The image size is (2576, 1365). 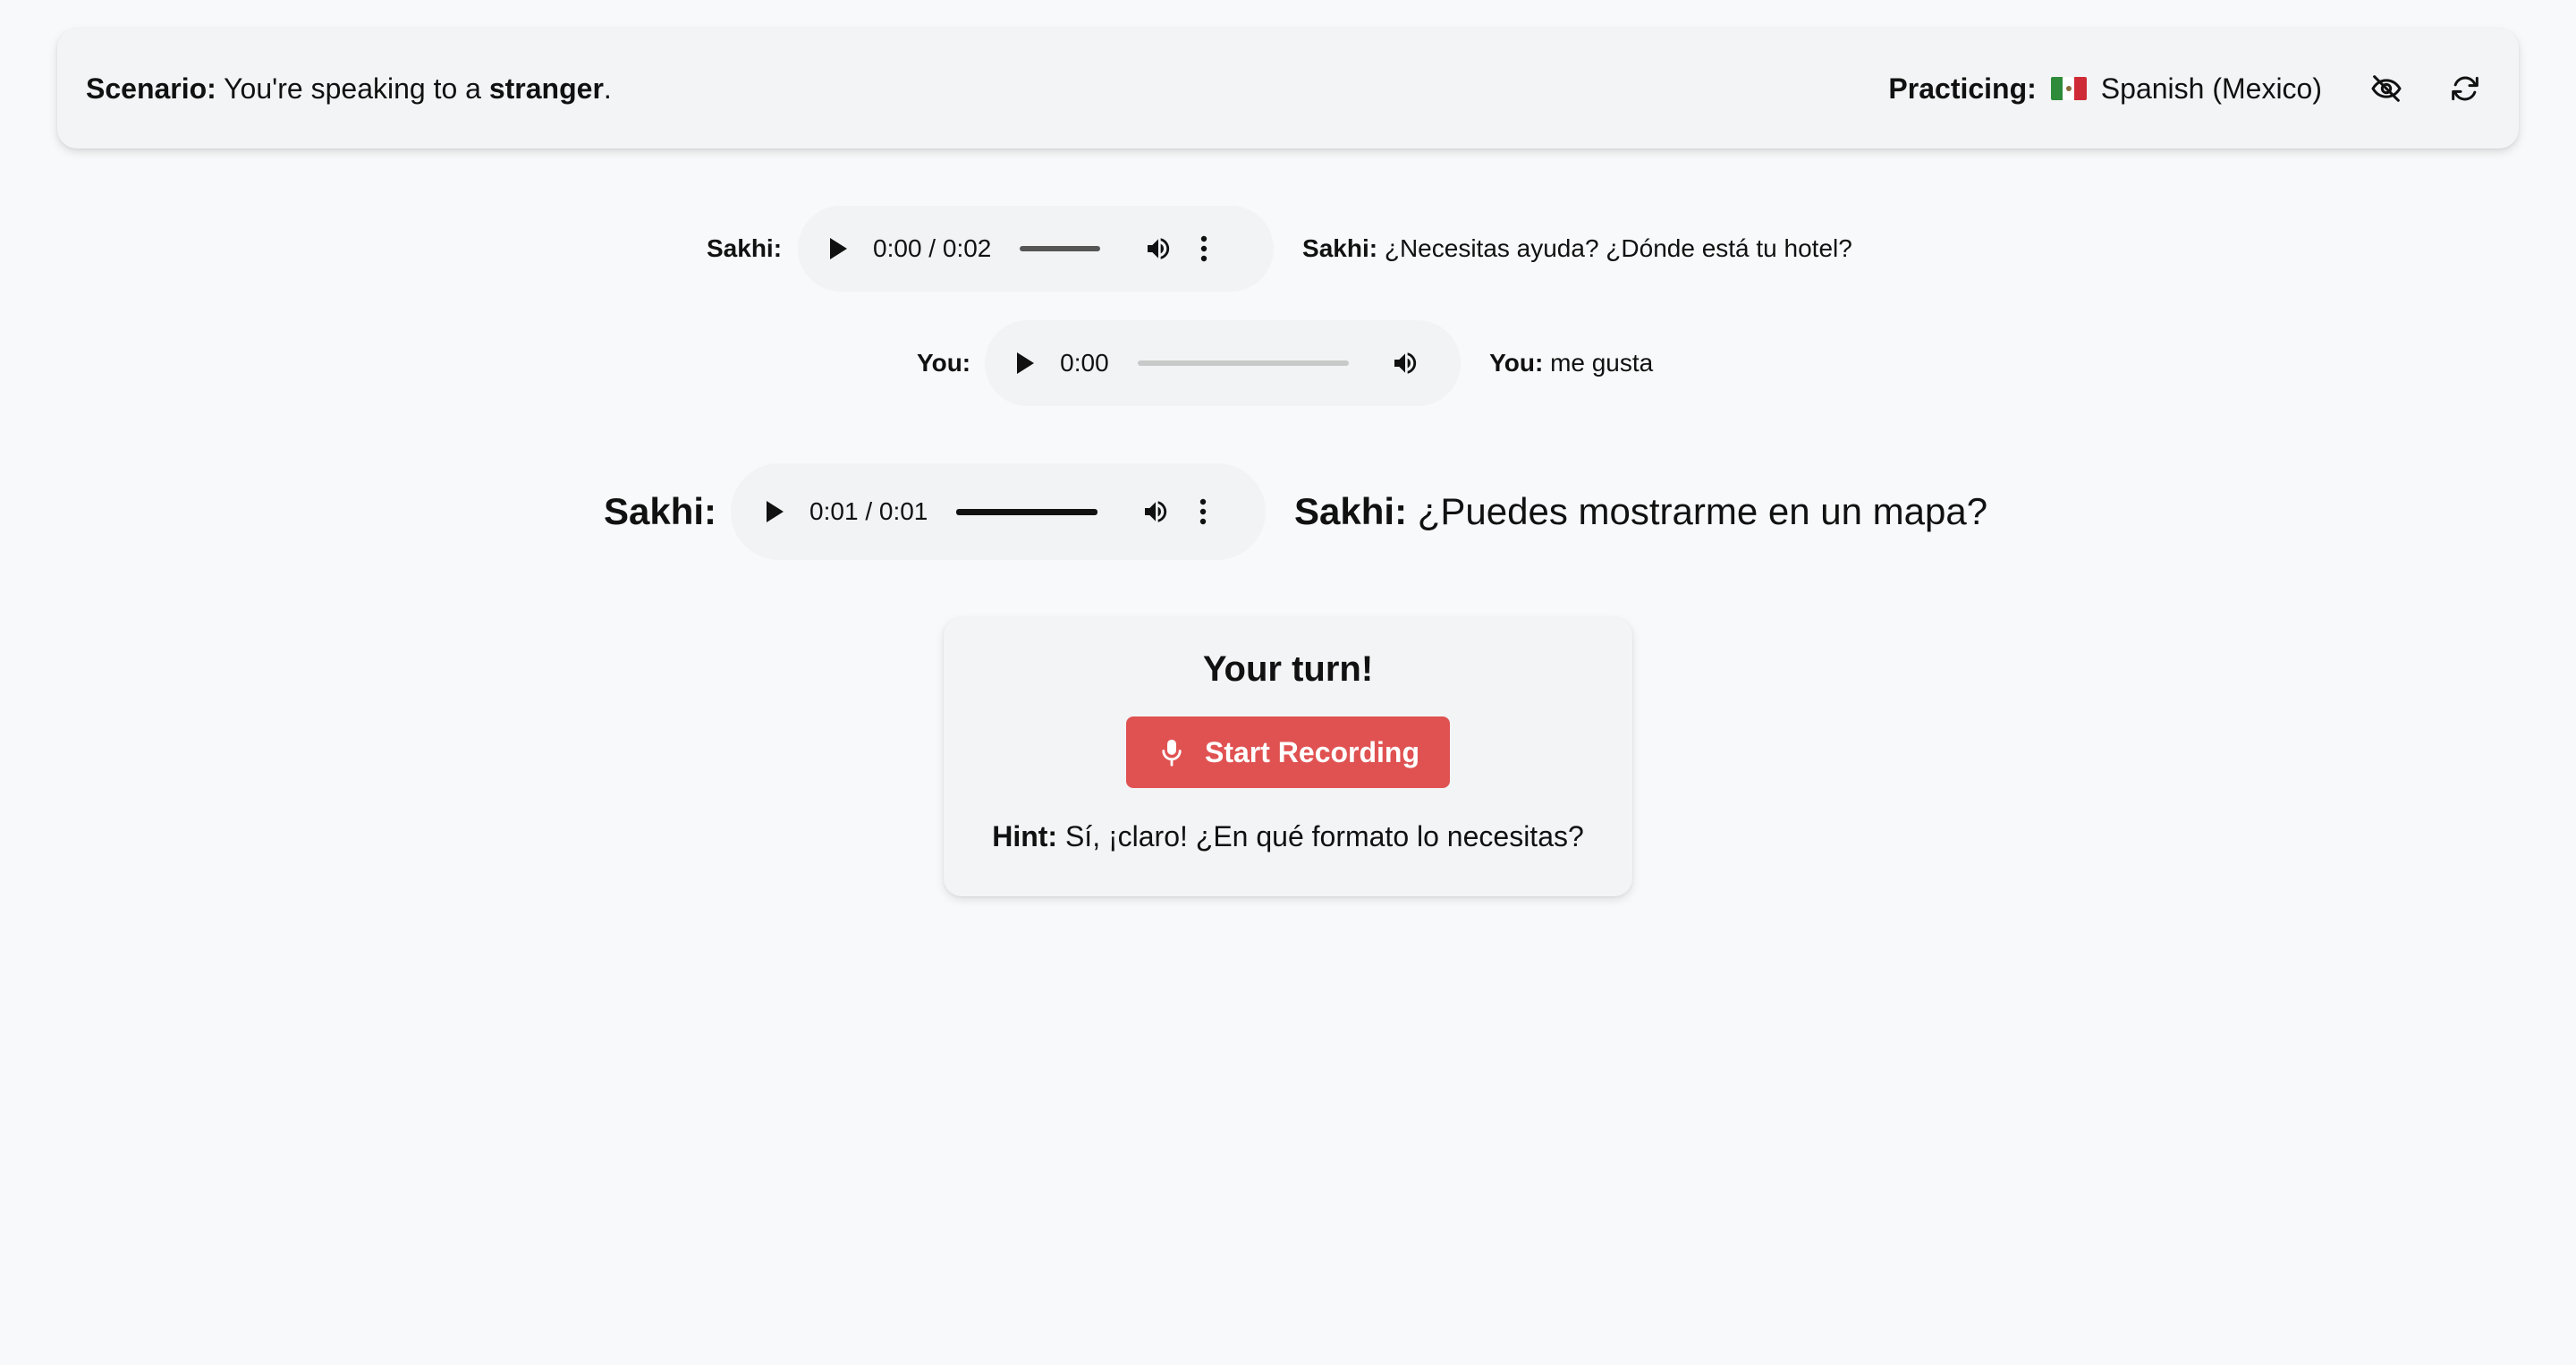 I want to click on audio-time: 0:00 / 0:02, so click(x=932, y=248).